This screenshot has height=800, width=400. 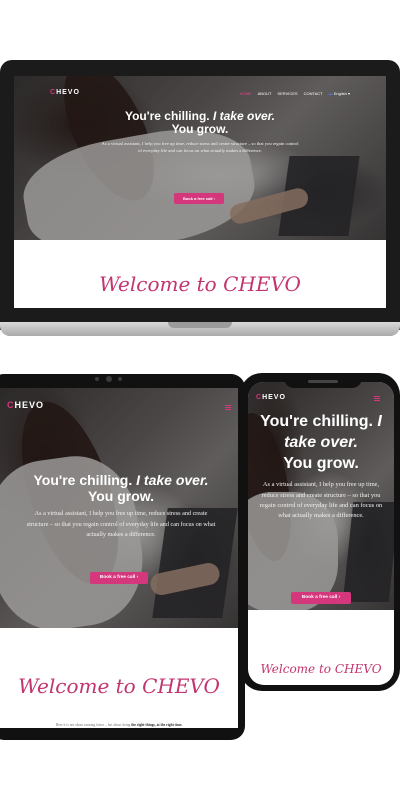 What do you see at coordinates (97, 379) in the screenshot?
I see `tablet-camera` at bounding box center [97, 379].